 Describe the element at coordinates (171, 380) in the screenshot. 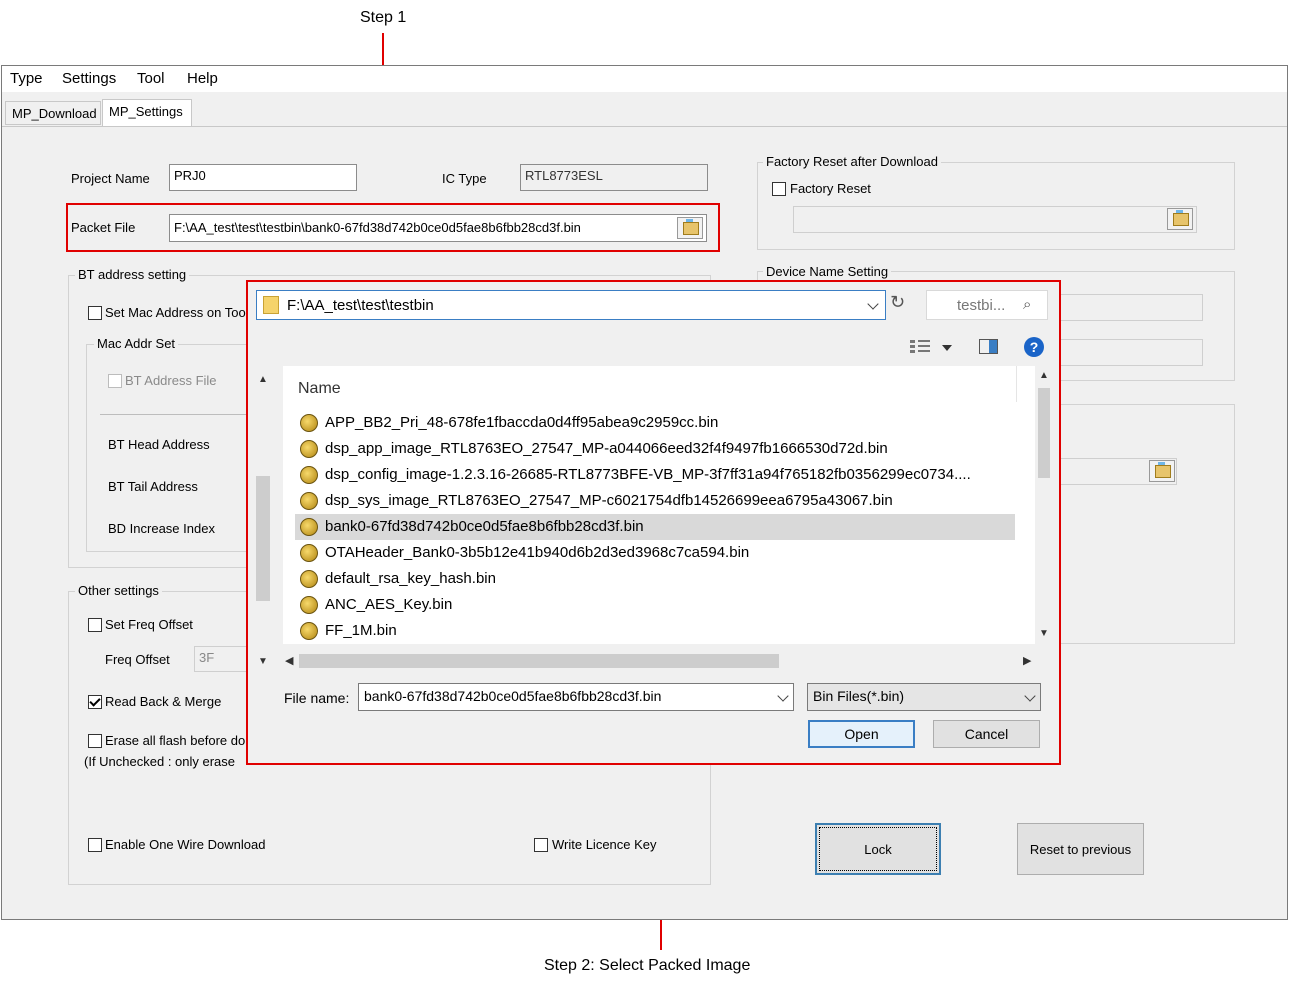

I see `bt-address-file-label: BT Address File` at that location.